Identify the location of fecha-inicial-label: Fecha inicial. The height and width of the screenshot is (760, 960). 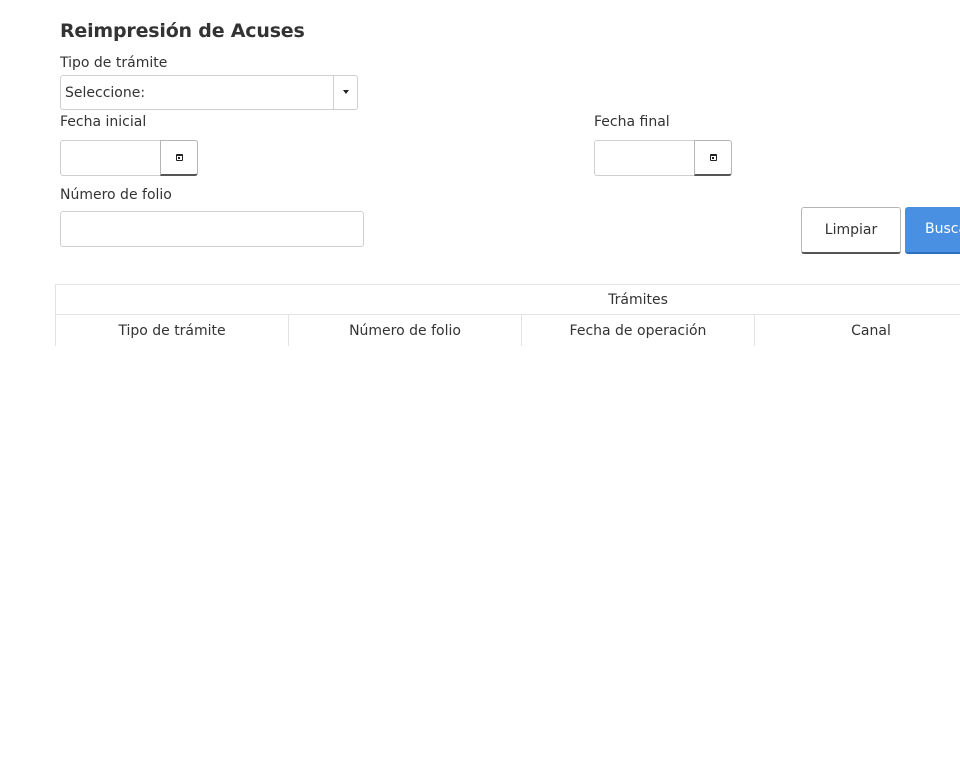
(103, 122).